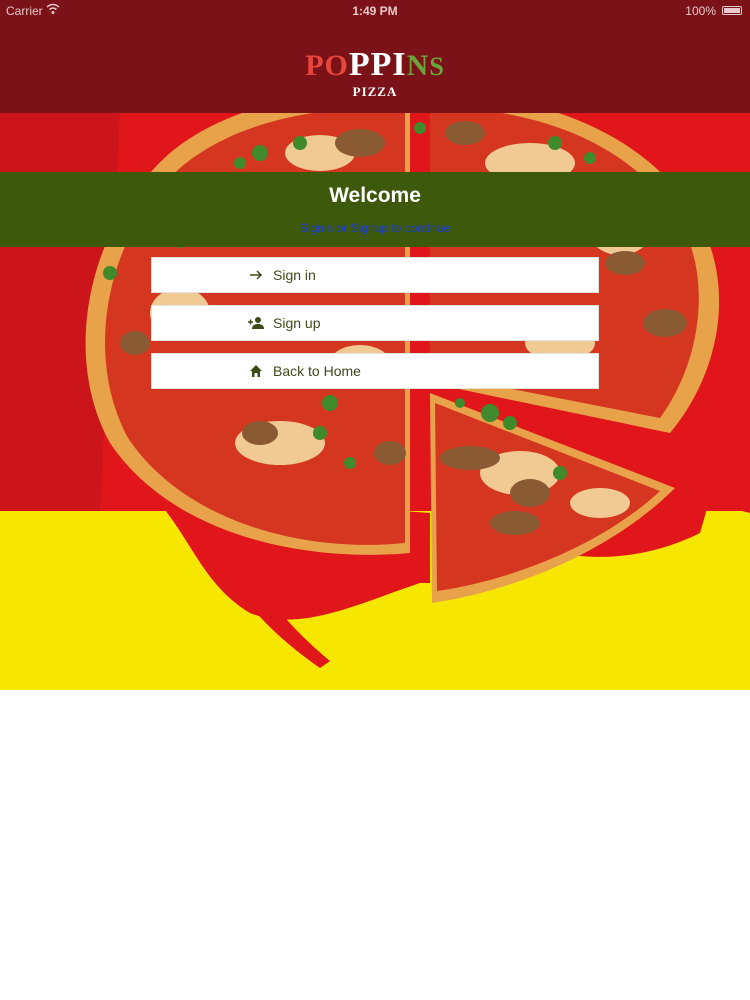 This screenshot has width=750, height=1000. What do you see at coordinates (297, 323) in the screenshot?
I see `sign-up-label: Sign up` at bounding box center [297, 323].